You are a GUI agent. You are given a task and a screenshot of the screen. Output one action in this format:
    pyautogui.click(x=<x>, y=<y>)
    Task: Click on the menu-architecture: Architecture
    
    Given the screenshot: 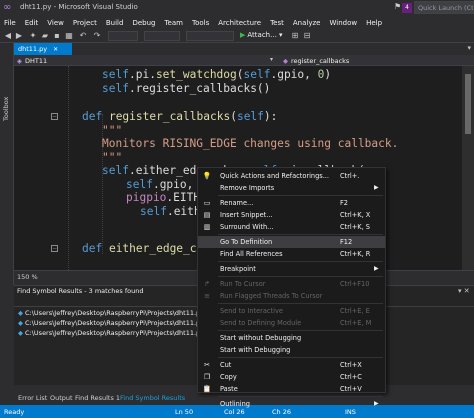 What is the action you would take?
    pyautogui.click(x=239, y=23)
    